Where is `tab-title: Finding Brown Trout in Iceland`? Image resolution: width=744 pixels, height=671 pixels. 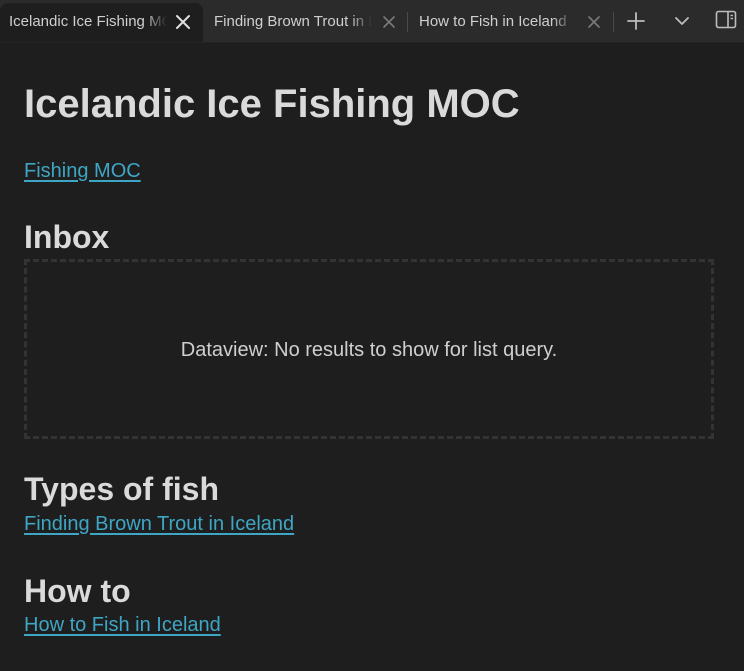
tab-title: Finding Brown Trout in Iceland is located at coordinates (293, 22).